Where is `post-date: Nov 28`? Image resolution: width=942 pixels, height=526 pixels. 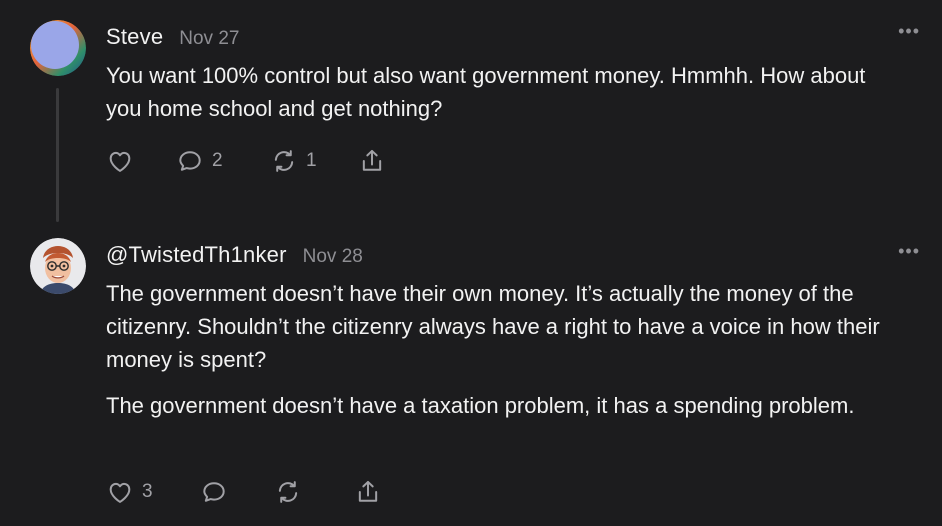
post-date: Nov 28 is located at coordinates (333, 257).